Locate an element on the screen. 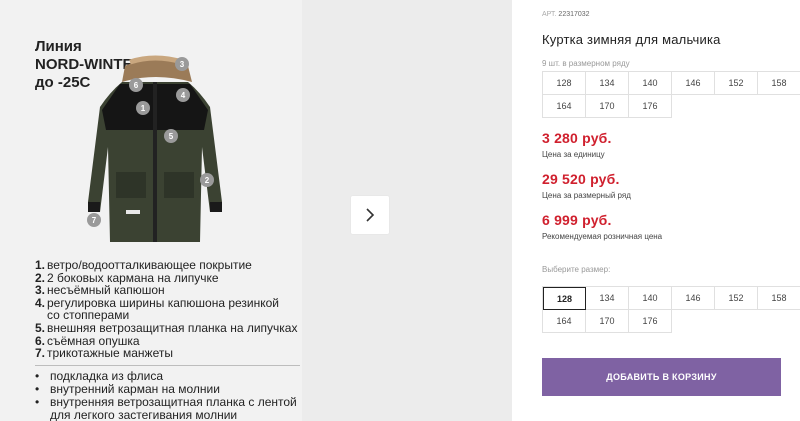 The height and width of the screenshot is (421, 800). jacket-image: 3 1 6 4 5 2 7 is located at coordinates (154, 148).